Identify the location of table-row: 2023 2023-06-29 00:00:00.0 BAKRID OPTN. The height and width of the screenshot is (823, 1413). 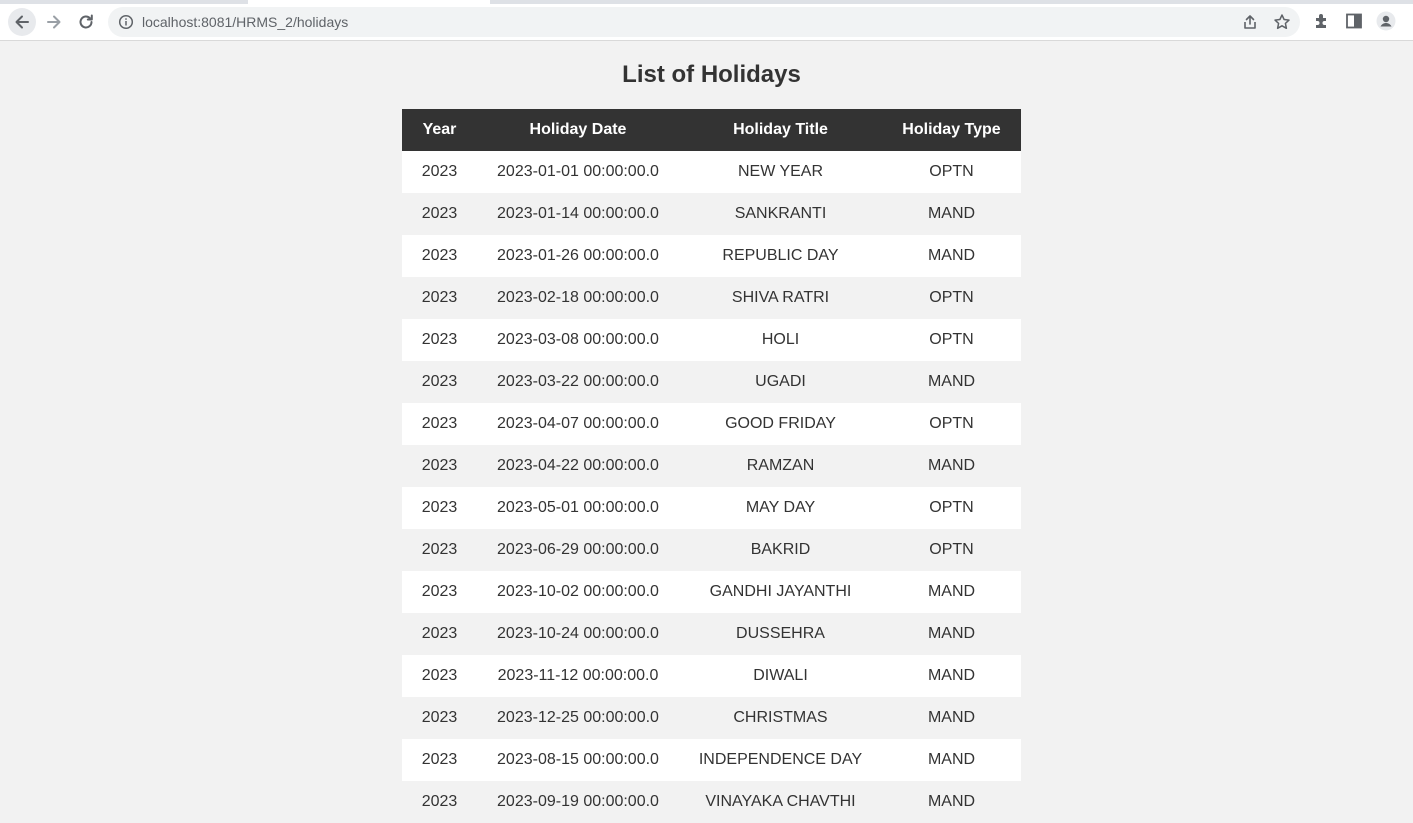
(711, 550).